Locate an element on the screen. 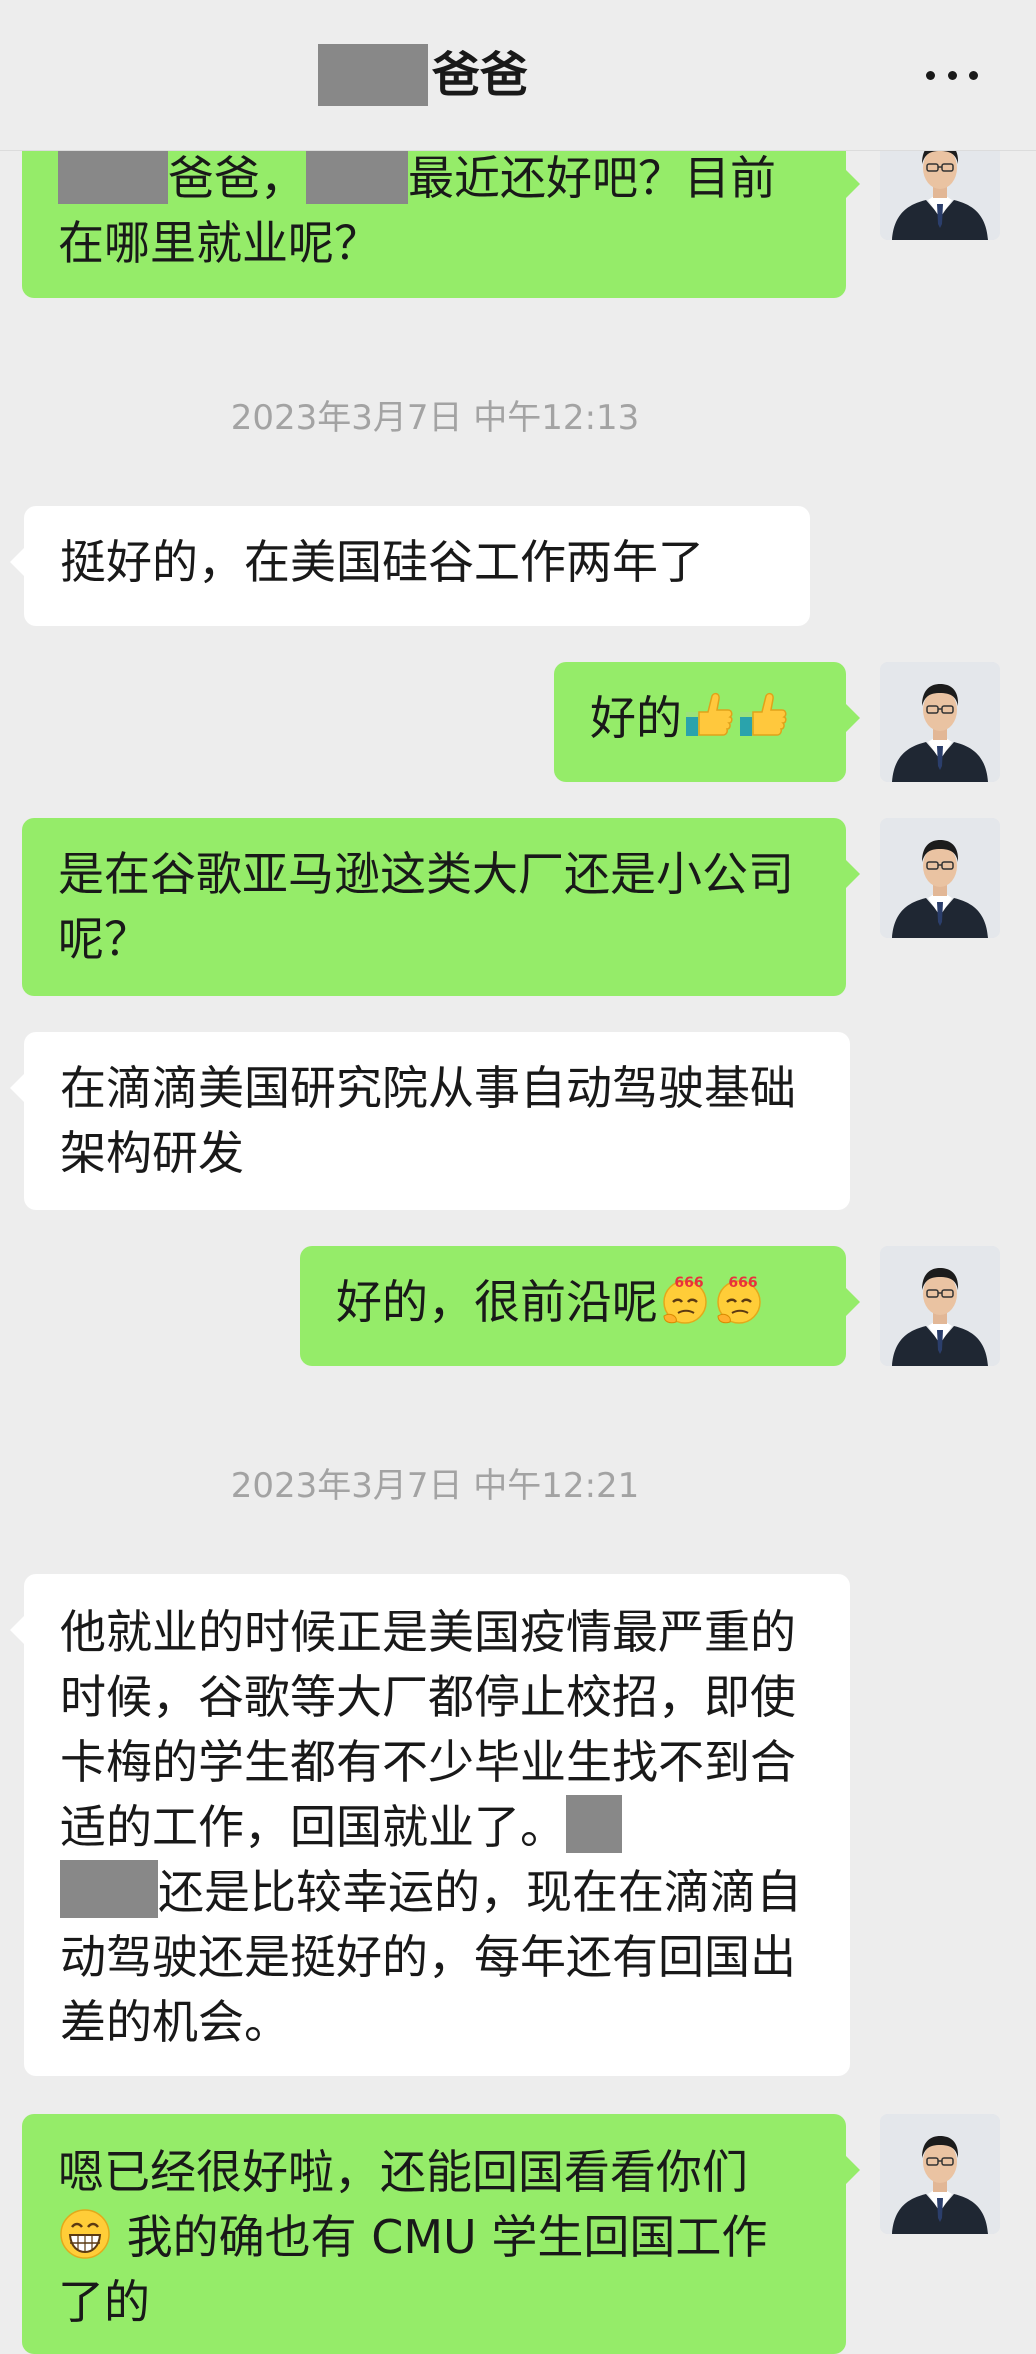  message-text: 嗯已经很好啦，还能回国看看你们 is located at coordinates (403, 2172).